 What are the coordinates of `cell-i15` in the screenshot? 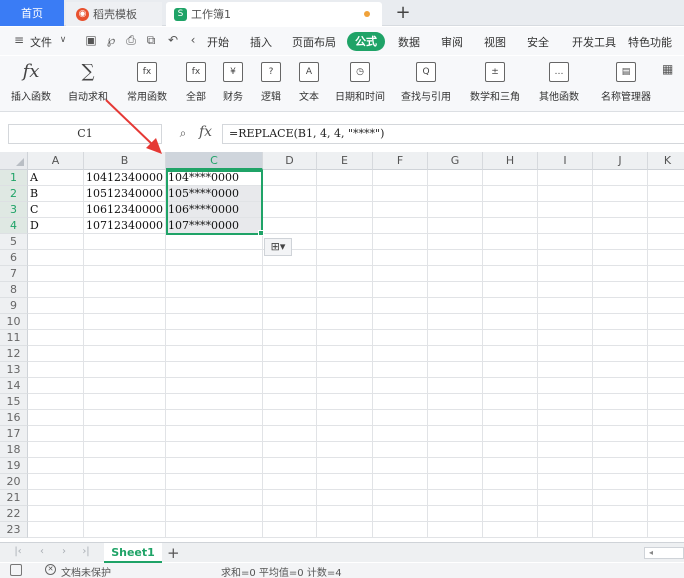 It's located at (565, 402).